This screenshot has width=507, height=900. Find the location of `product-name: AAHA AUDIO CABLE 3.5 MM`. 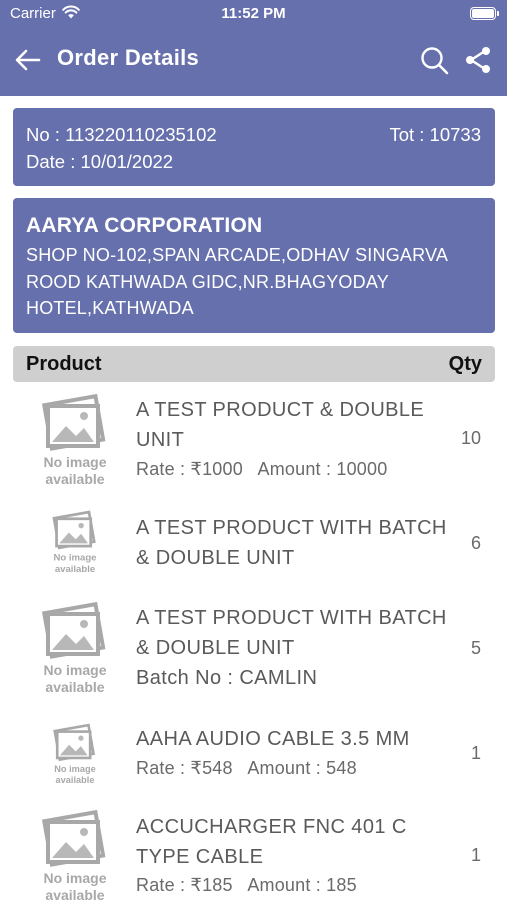

product-name: AAHA AUDIO CABLE 3.5 MM is located at coordinates (301, 739).